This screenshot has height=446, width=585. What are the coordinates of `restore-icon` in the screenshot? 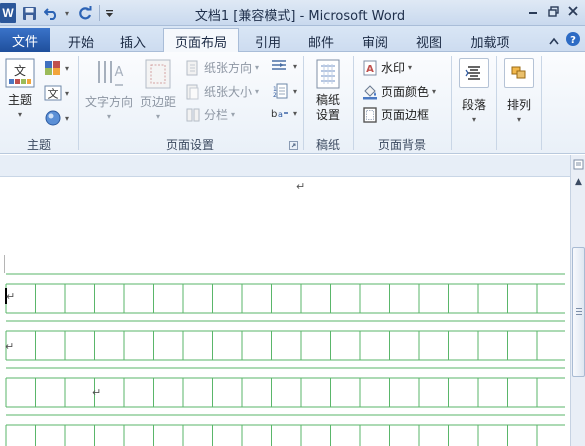 It's located at (553, 11).